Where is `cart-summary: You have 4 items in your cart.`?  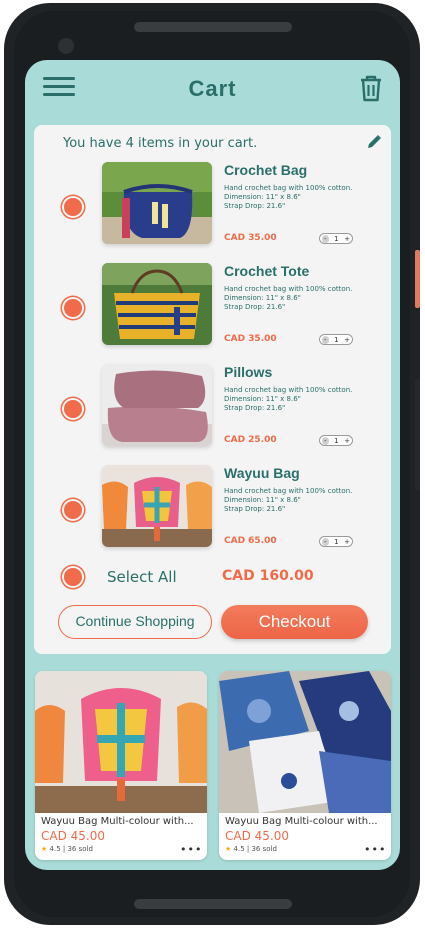
cart-summary: You have 4 items in your cart. is located at coordinates (160, 143).